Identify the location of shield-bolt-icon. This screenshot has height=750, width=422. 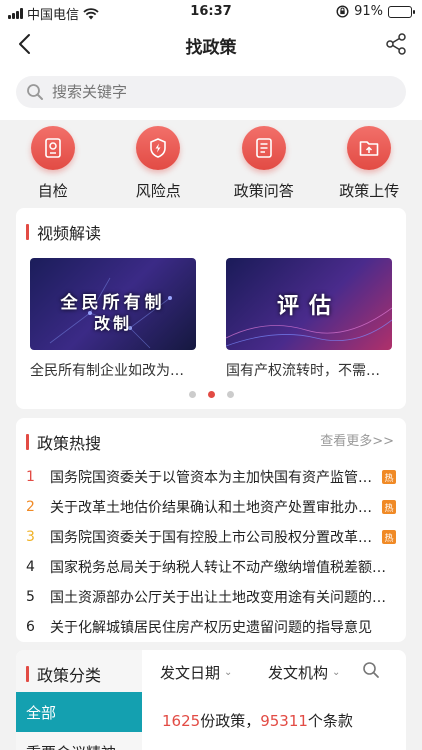
(158, 148).